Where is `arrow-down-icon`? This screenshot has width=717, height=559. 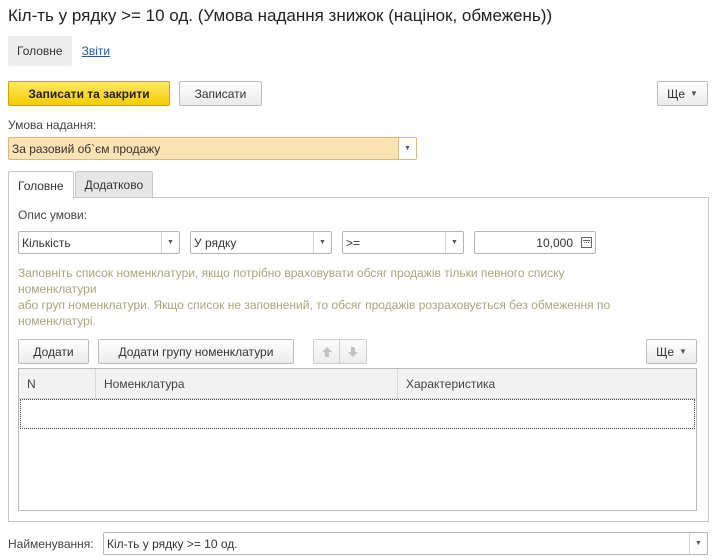
arrow-down-icon is located at coordinates (353, 351).